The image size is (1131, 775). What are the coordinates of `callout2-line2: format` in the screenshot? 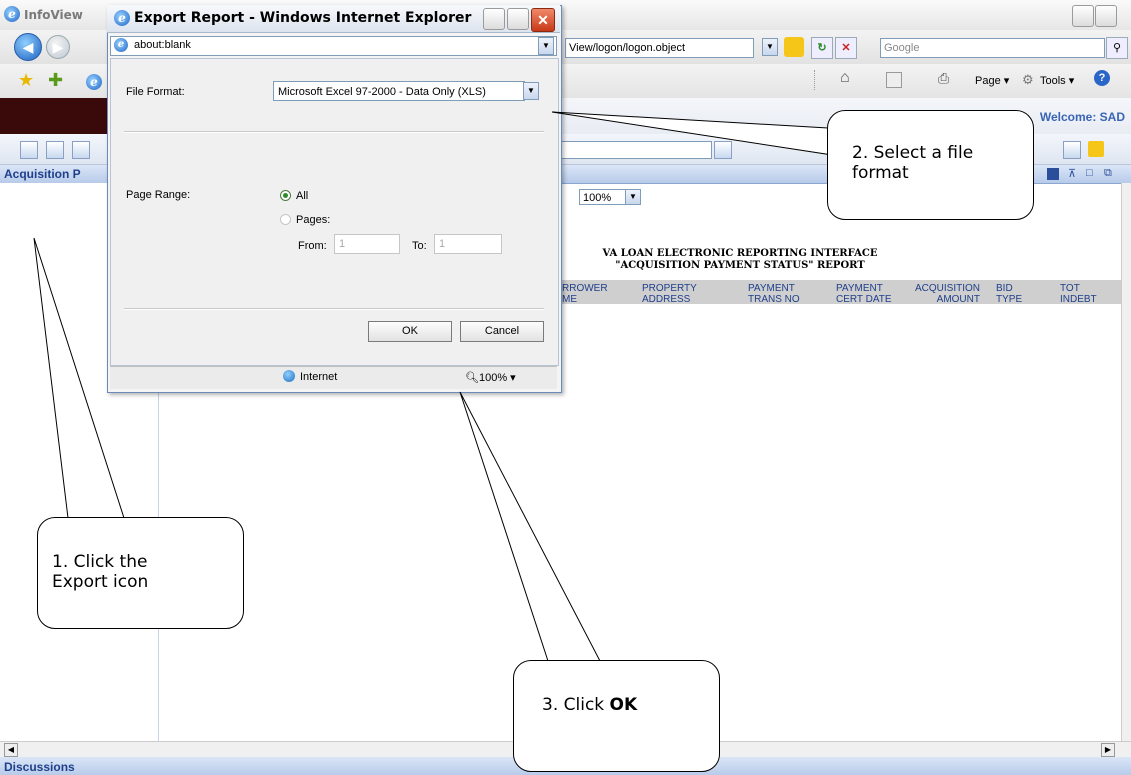 It's located at (880, 173).